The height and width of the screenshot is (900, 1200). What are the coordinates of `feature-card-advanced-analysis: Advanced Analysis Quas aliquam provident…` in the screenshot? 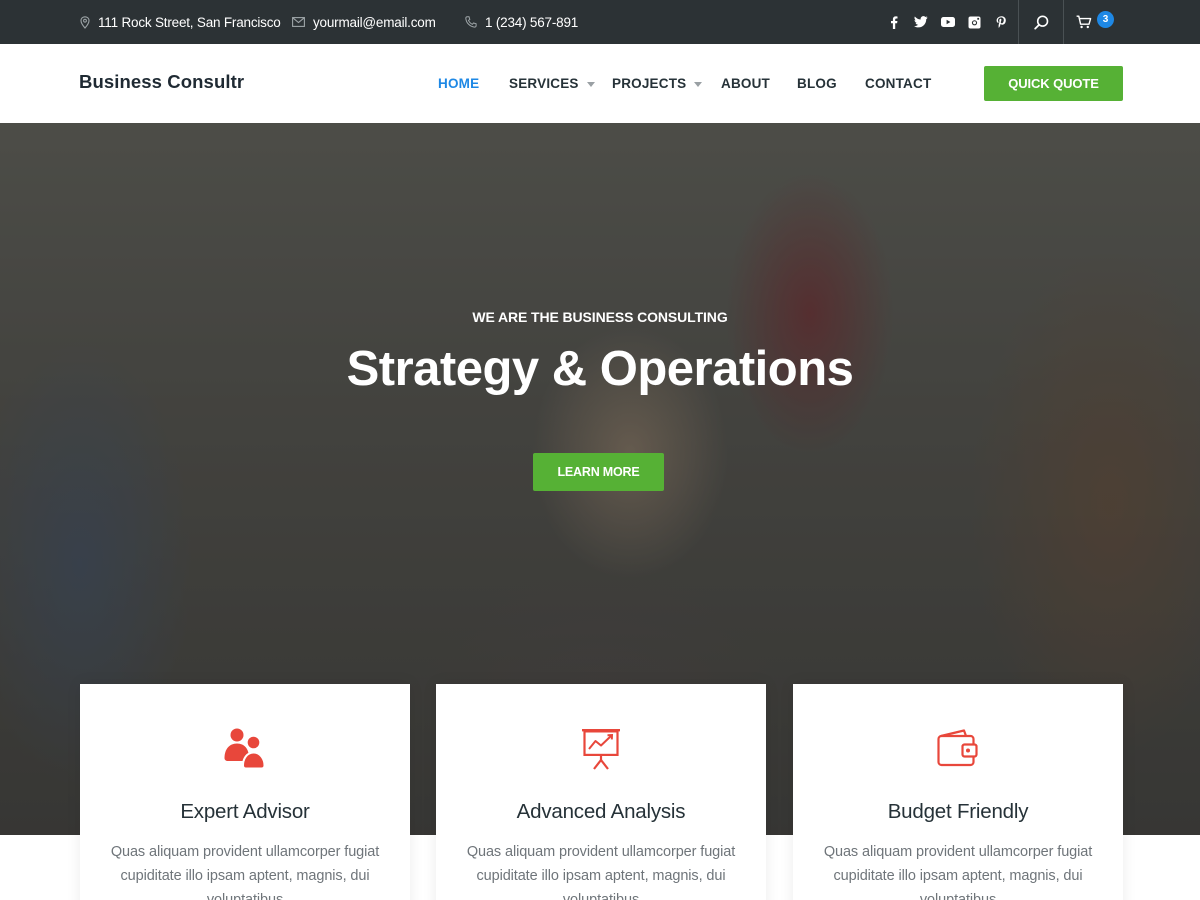 It's located at (601, 792).